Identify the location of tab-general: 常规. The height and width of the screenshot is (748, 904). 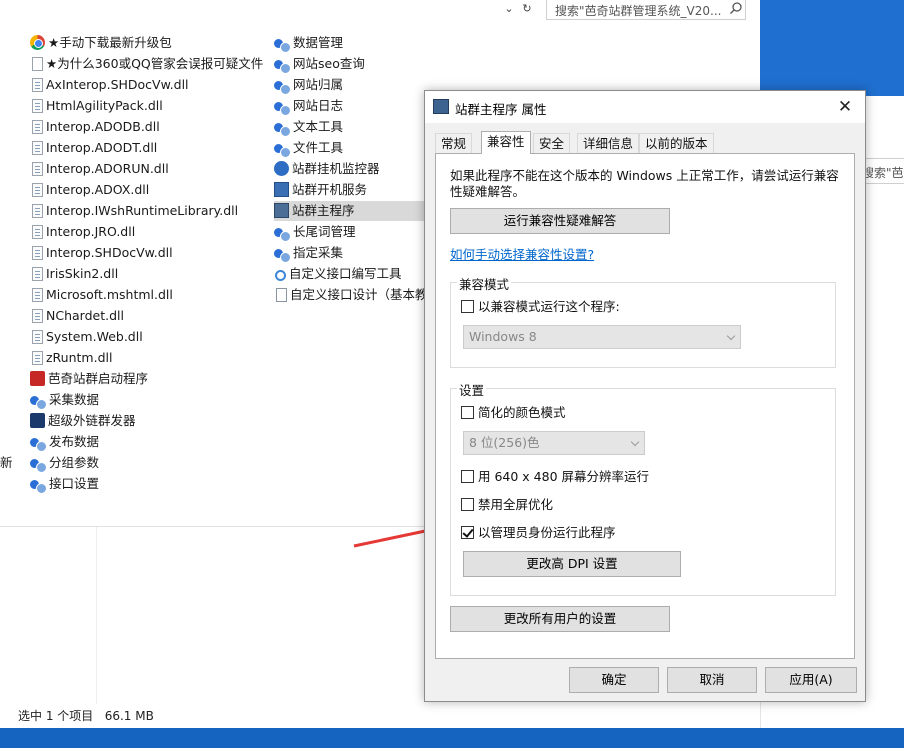
(454, 143).